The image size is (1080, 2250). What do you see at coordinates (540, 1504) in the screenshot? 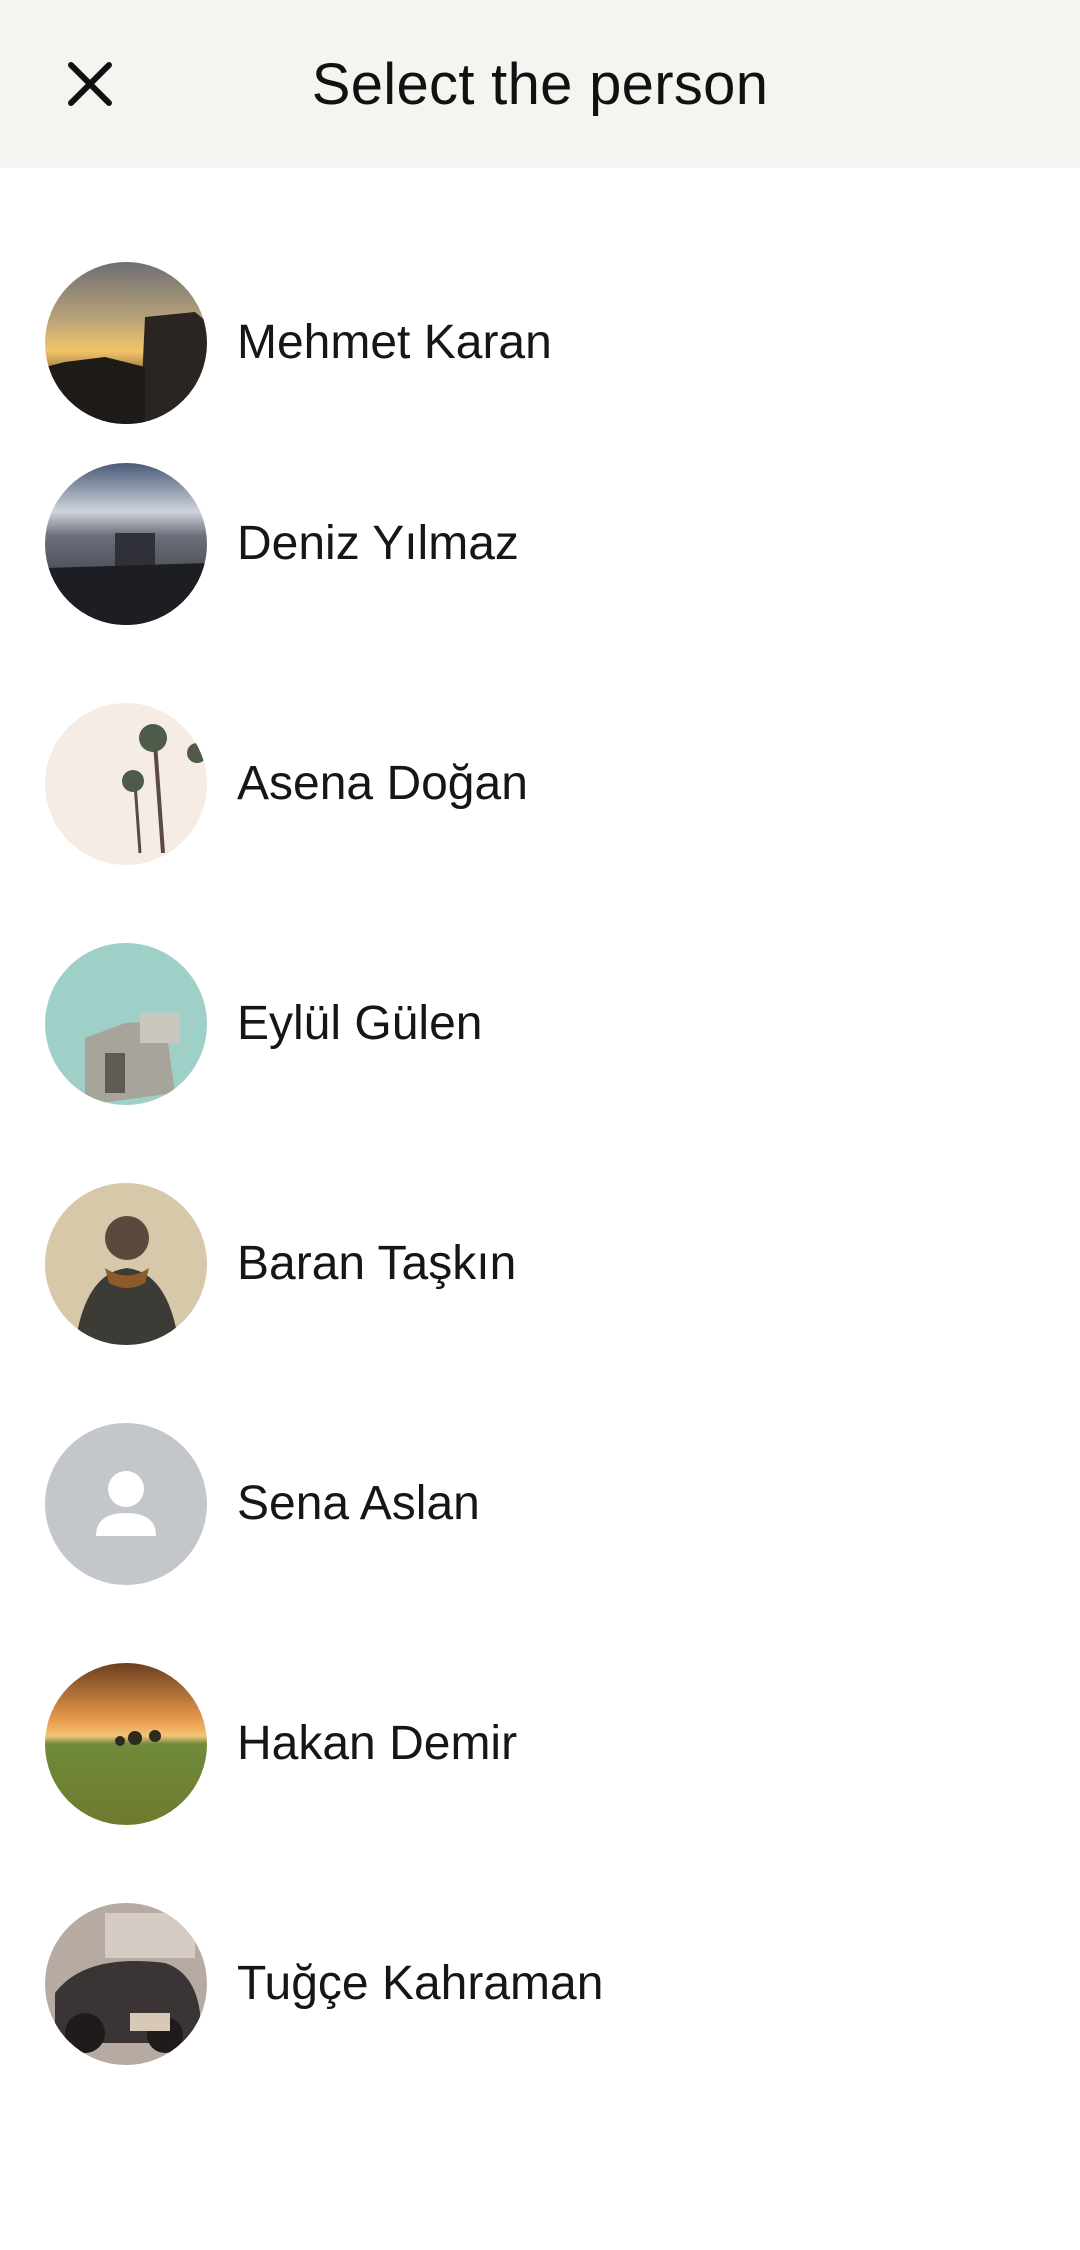
I see `contact-item: Sena Aslan` at bounding box center [540, 1504].